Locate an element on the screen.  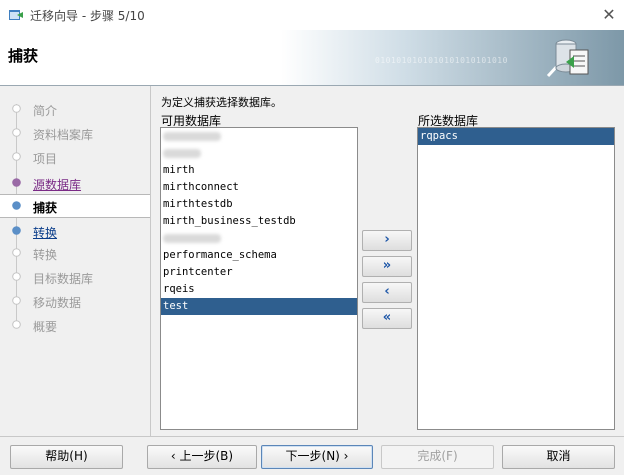
list-item: mirthtestdb is located at coordinates (259, 204).